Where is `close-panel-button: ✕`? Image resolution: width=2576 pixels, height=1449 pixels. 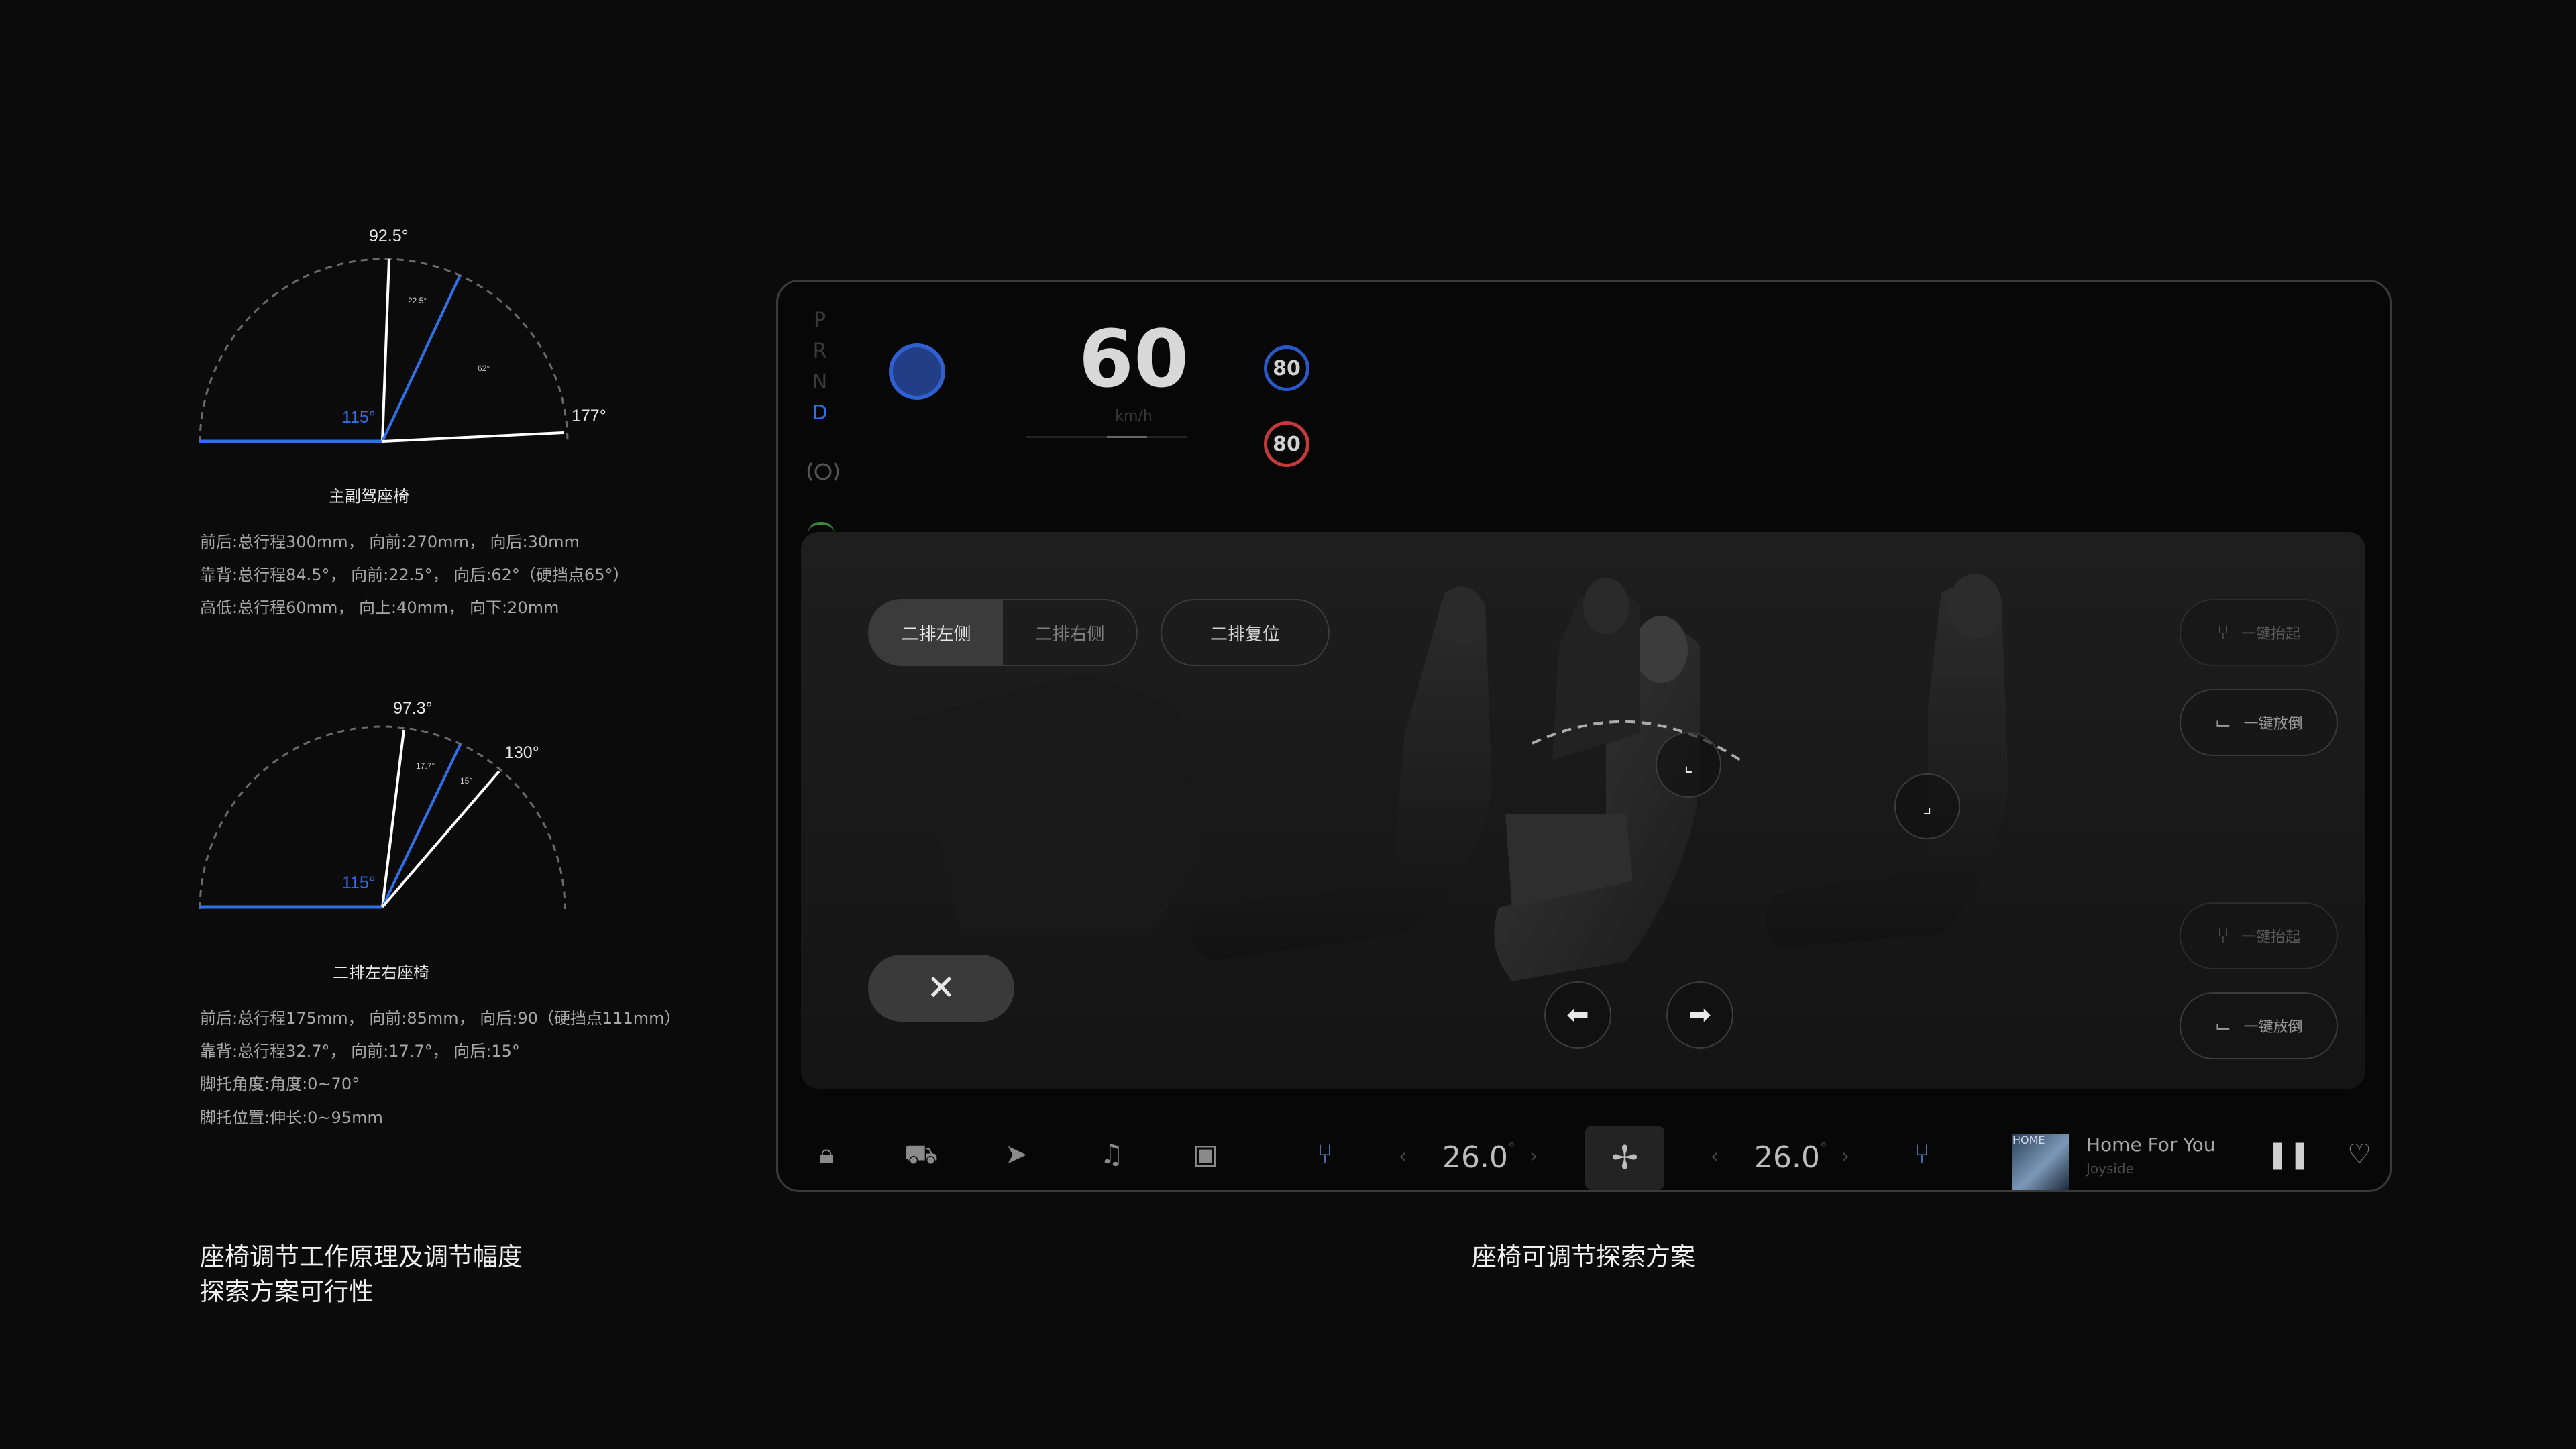
close-panel-button: ✕ is located at coordinates (941, 988).